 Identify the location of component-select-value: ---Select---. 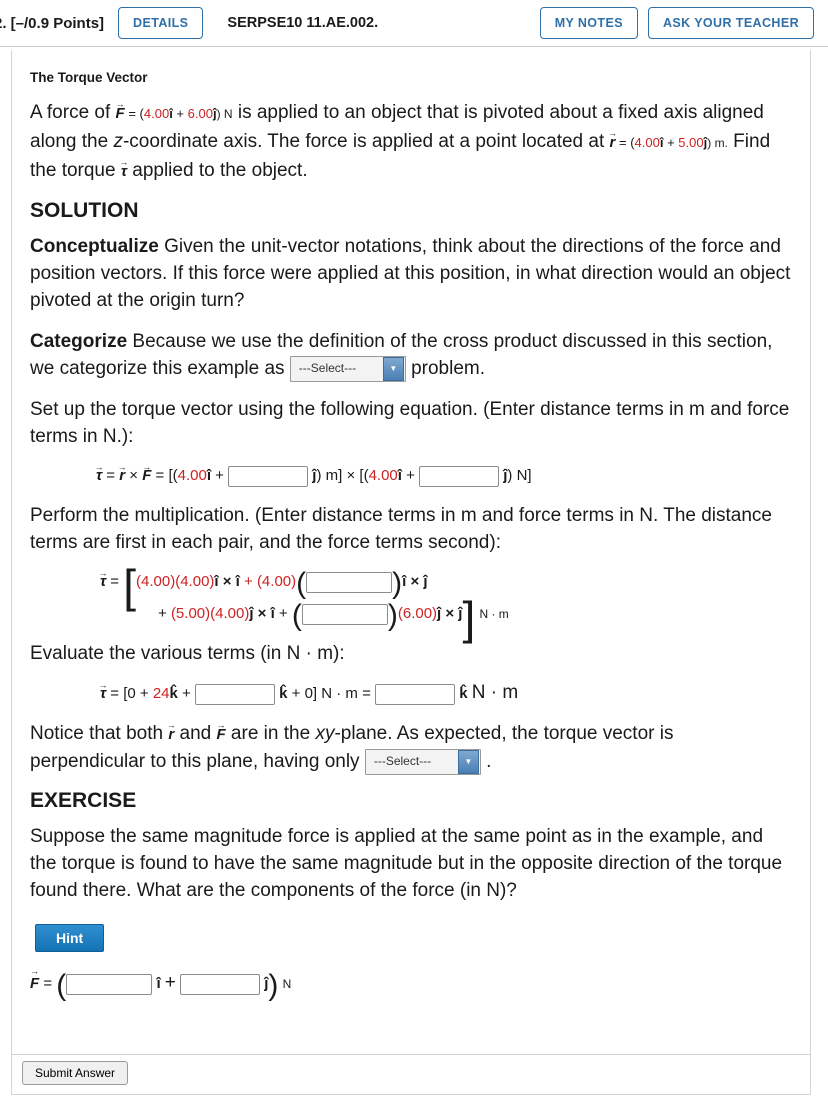
(402, 761).